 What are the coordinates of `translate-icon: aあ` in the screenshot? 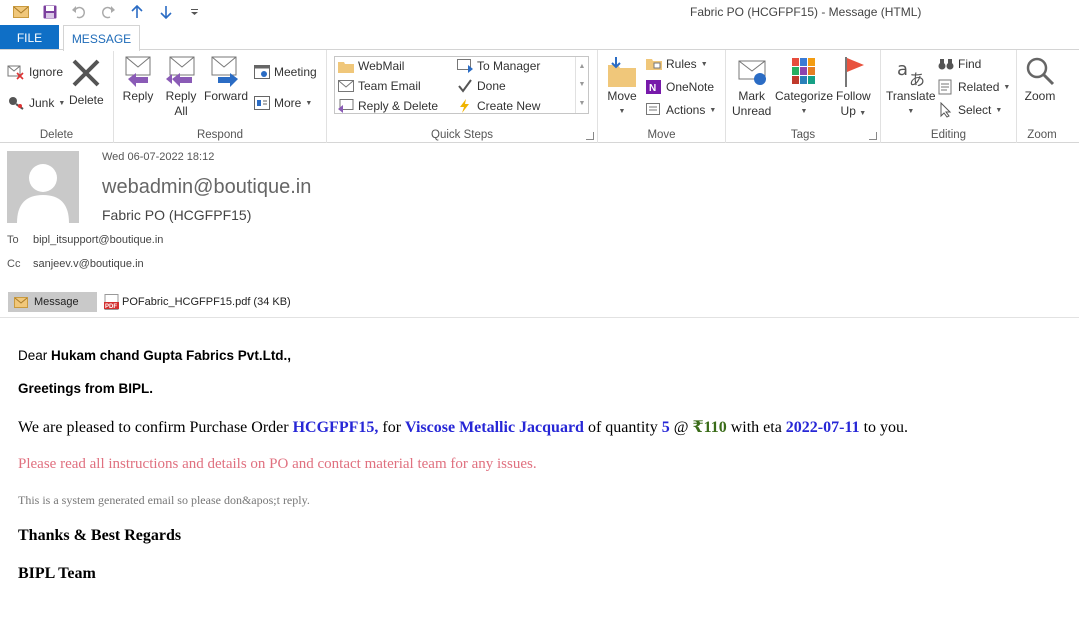 It's located at (911, 74).